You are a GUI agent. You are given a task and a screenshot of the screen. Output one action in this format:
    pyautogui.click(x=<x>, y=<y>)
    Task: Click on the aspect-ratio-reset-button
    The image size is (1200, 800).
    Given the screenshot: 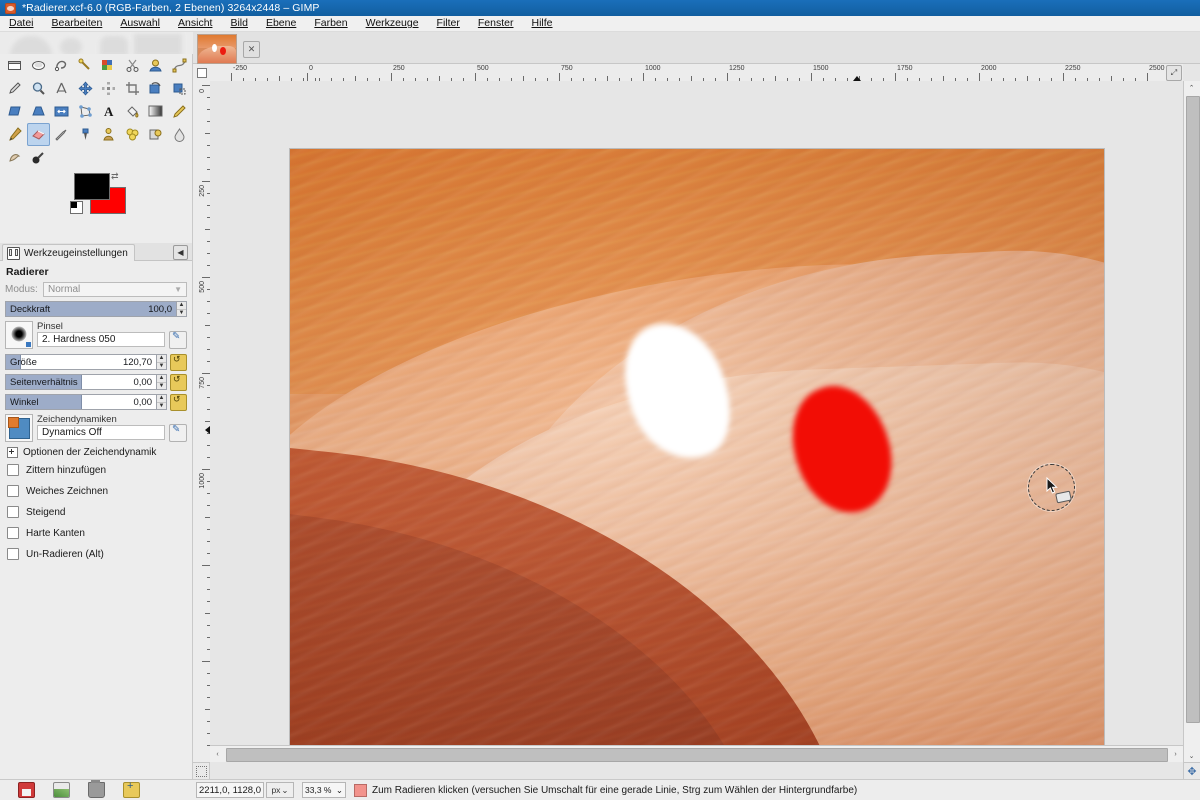 What is the action you would take?
    pyautogui.click(x=178, y=382)
    